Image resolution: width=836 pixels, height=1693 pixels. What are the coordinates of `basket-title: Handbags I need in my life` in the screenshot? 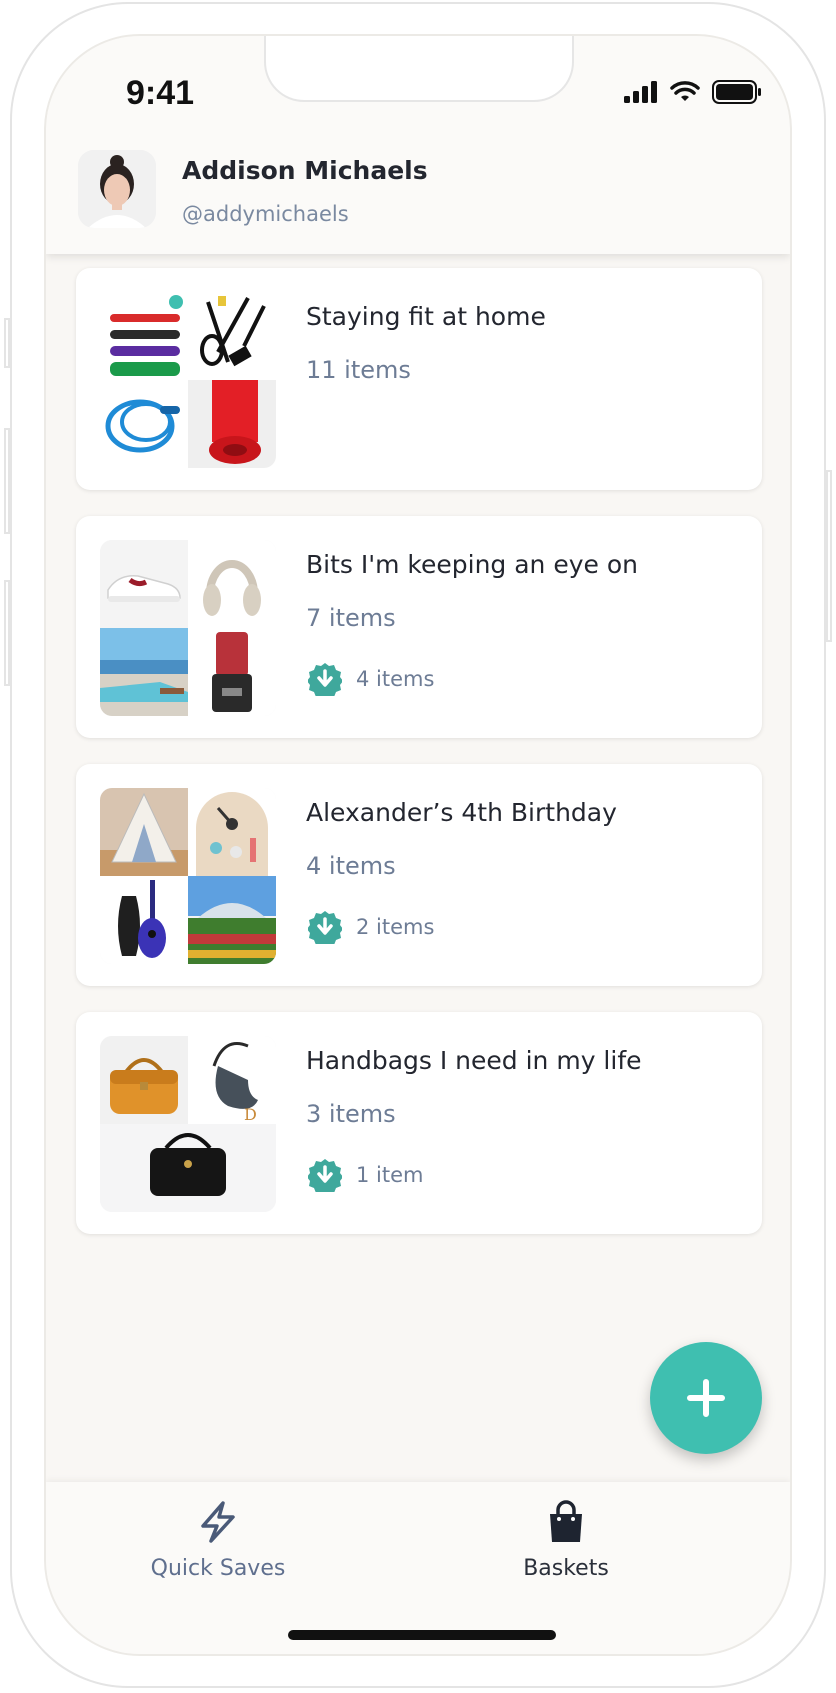 It's located at (474, 1060).